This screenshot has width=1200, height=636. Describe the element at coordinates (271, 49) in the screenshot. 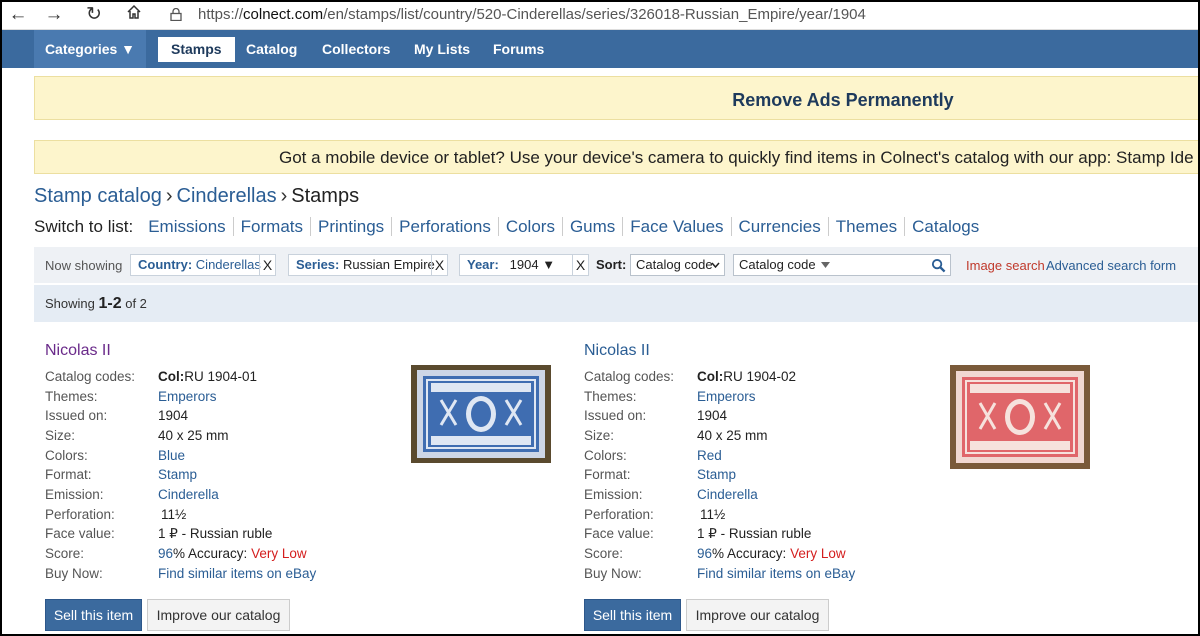

I see `nav-catalog: Catalog` at that location.